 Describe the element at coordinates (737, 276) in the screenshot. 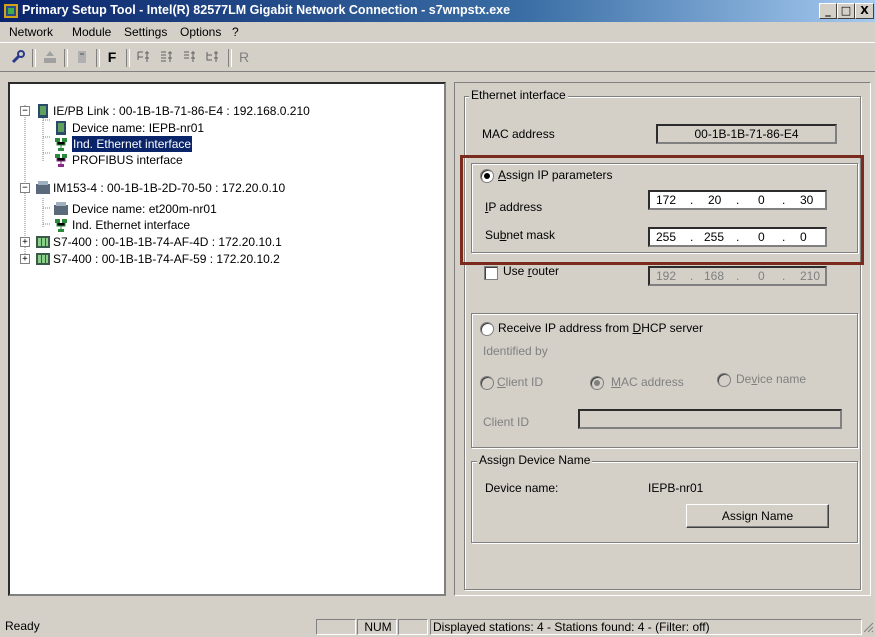

I see `router-address-field: 192 . 168 . 0 . 210` at that location.